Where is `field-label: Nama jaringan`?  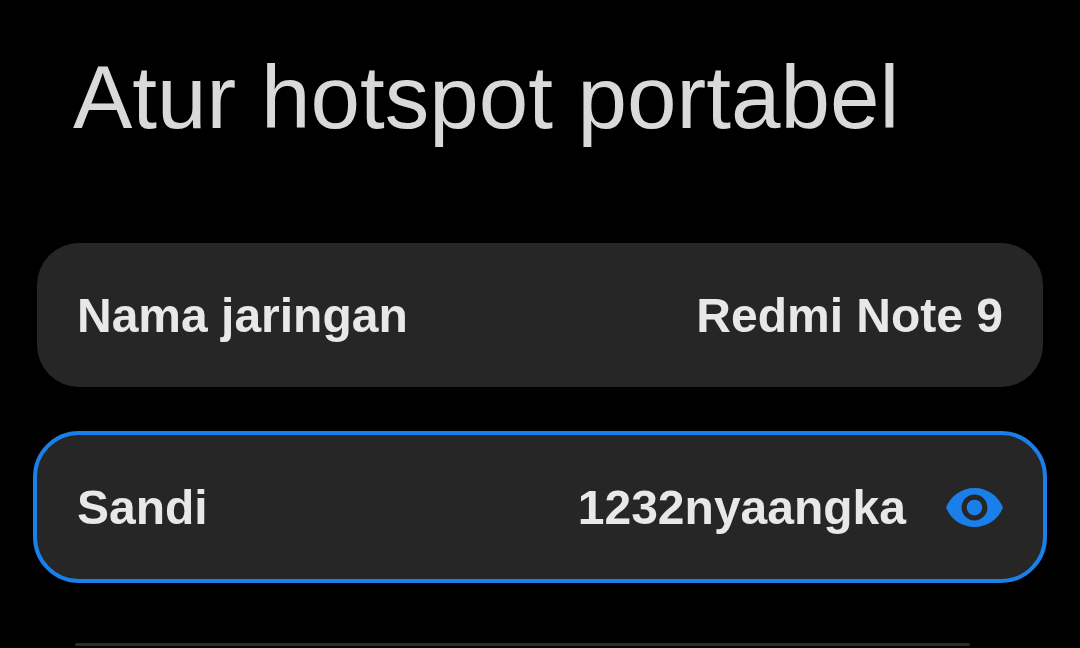 field-label: Nama jaringan is located at coordinates (243, 315).